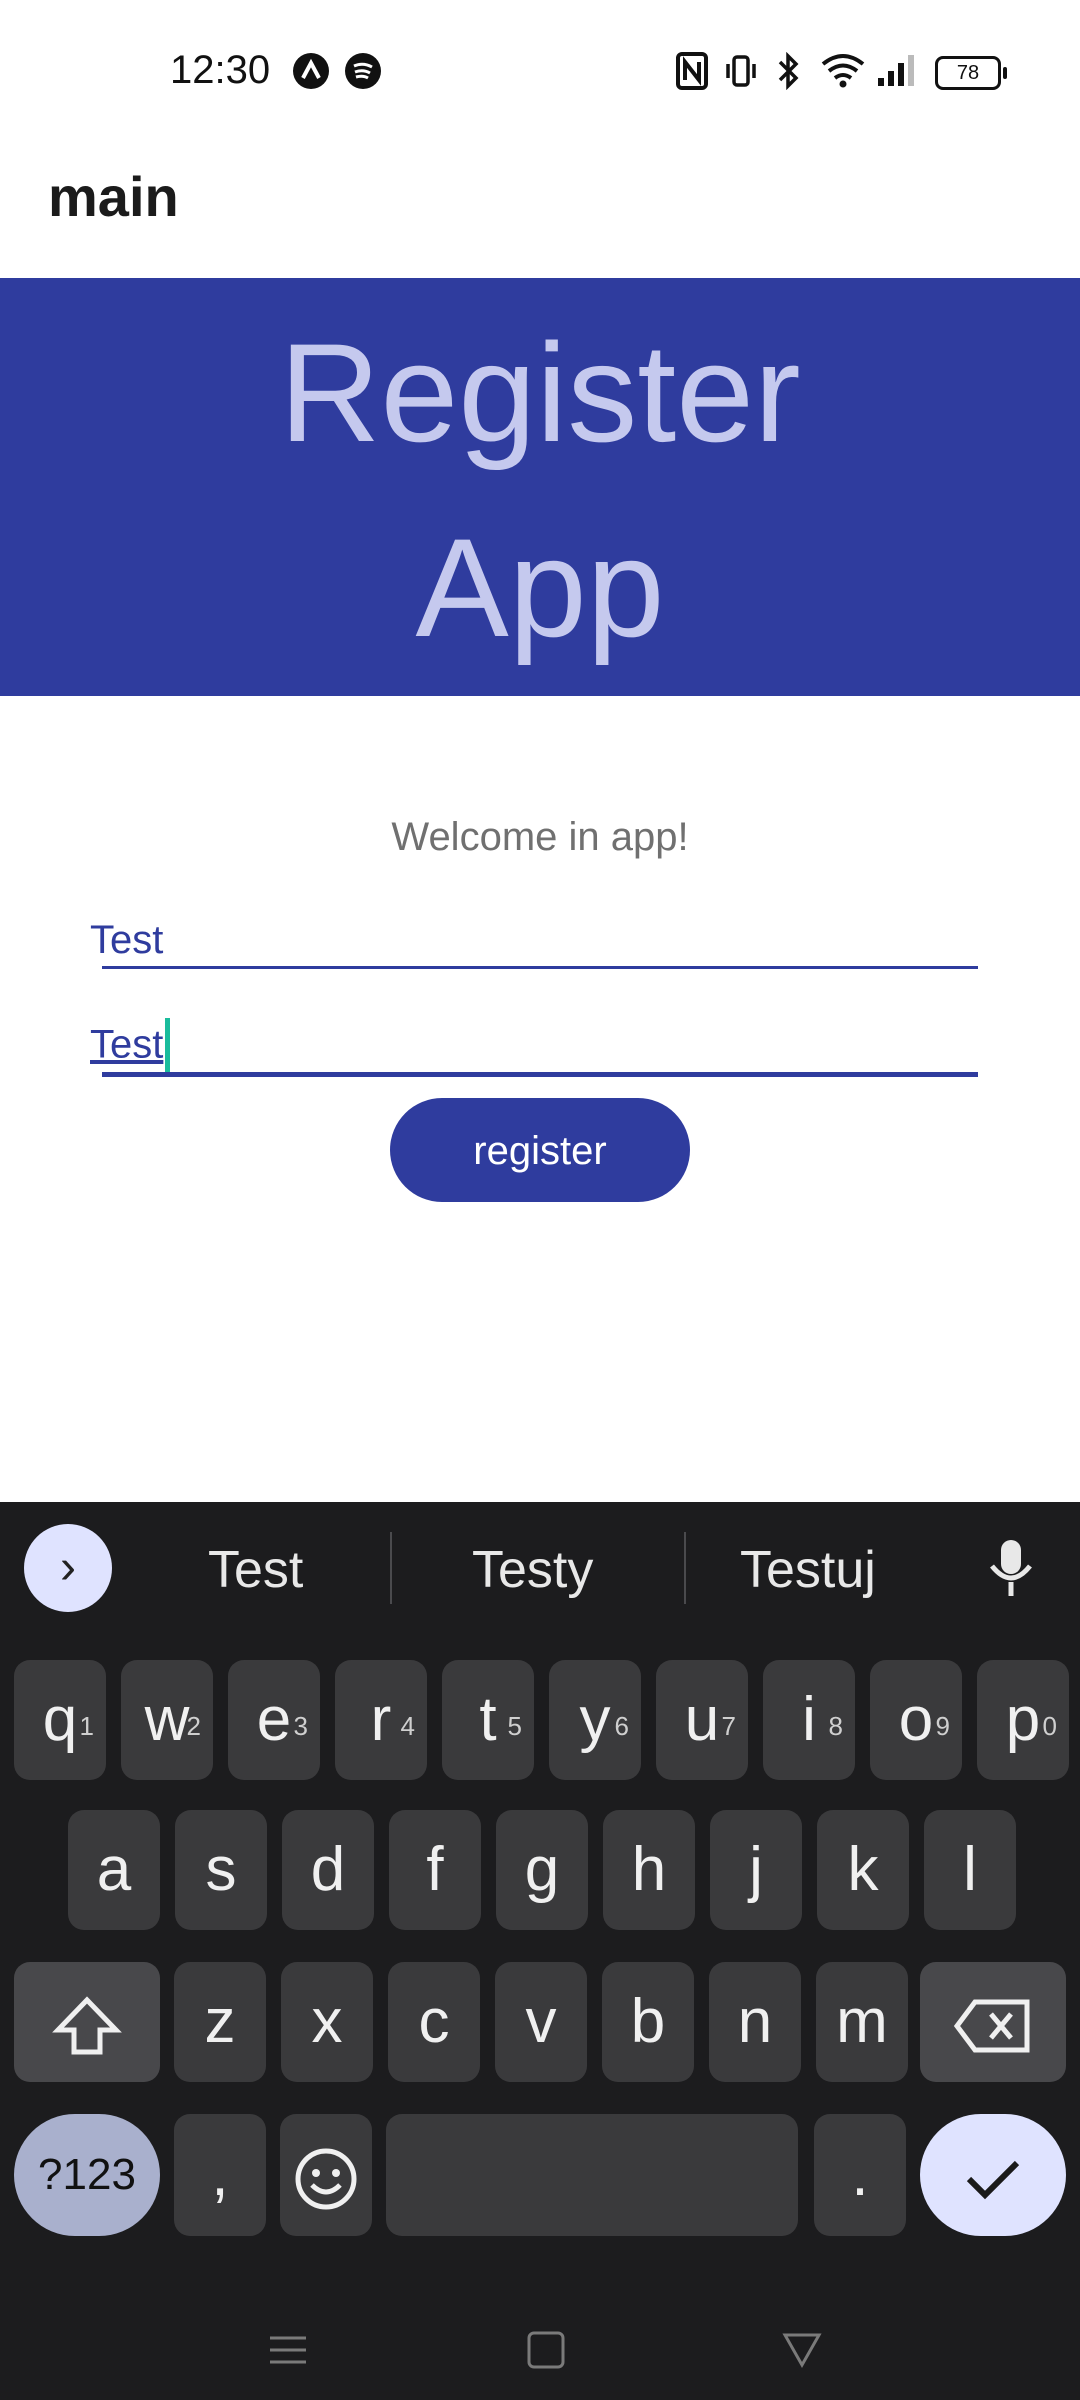 Image resolution: width=1080 pixels, height=2400 pixels. Describe the element at coordinates (126, 940) in the screenshot. I see `first-input-value: Test` at that location.